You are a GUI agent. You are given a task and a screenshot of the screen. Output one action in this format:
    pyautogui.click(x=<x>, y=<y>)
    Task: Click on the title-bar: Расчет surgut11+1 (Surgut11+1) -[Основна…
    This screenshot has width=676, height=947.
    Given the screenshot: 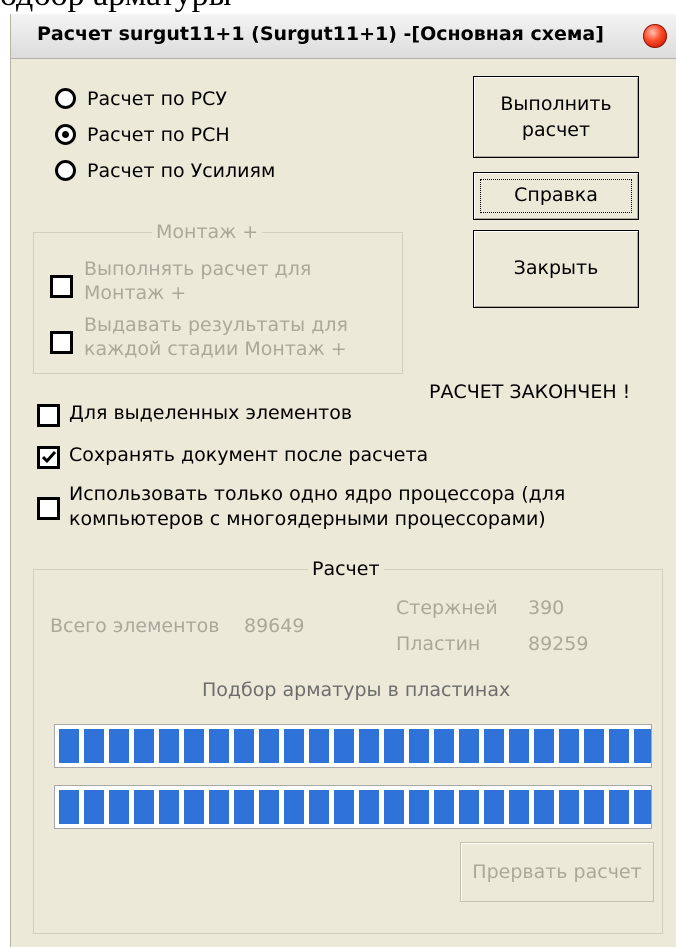 What is the action you would take?
    pyautogui.click(x=343, y=36)
    